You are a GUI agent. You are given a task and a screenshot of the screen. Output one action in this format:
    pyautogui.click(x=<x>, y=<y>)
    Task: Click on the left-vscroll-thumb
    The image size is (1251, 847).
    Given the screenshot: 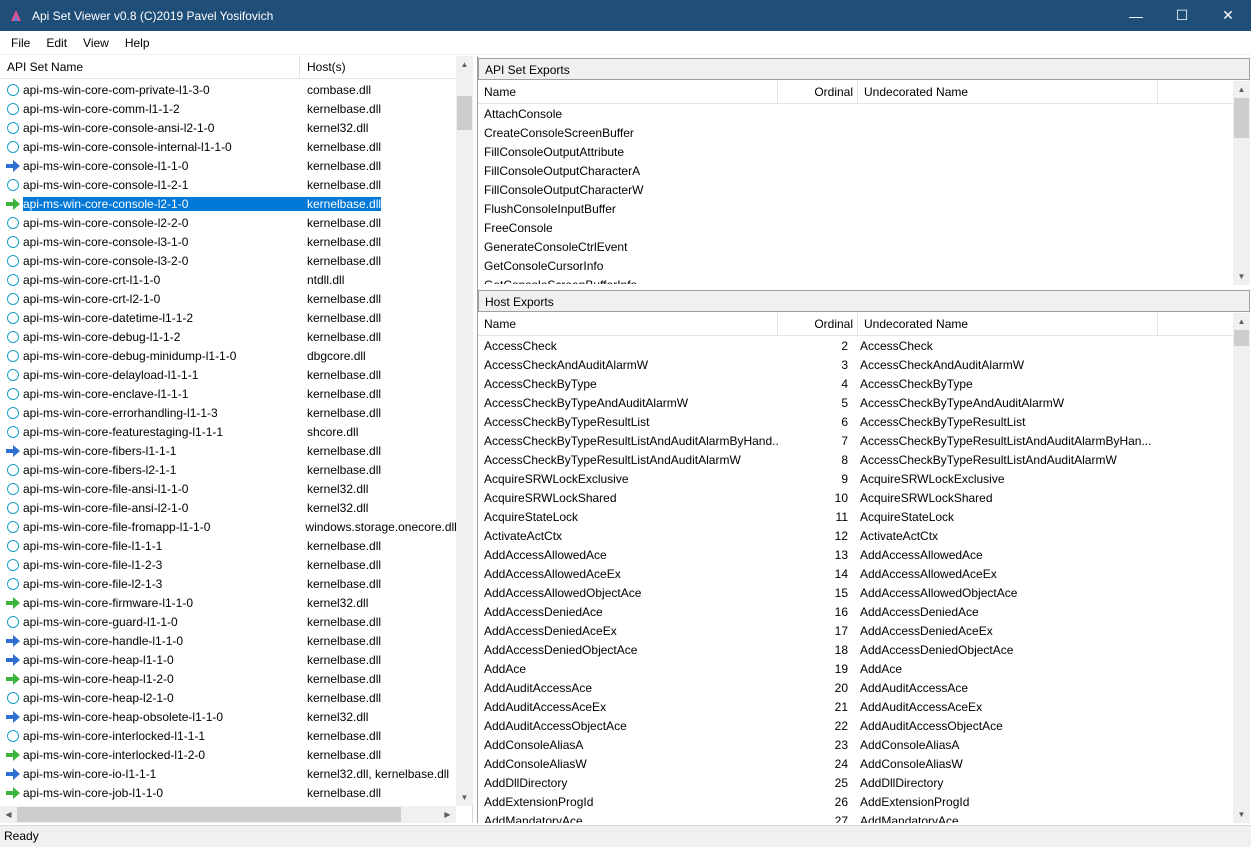 What is the action you would take?
    pyautogui.click(x=464, y=113)
    